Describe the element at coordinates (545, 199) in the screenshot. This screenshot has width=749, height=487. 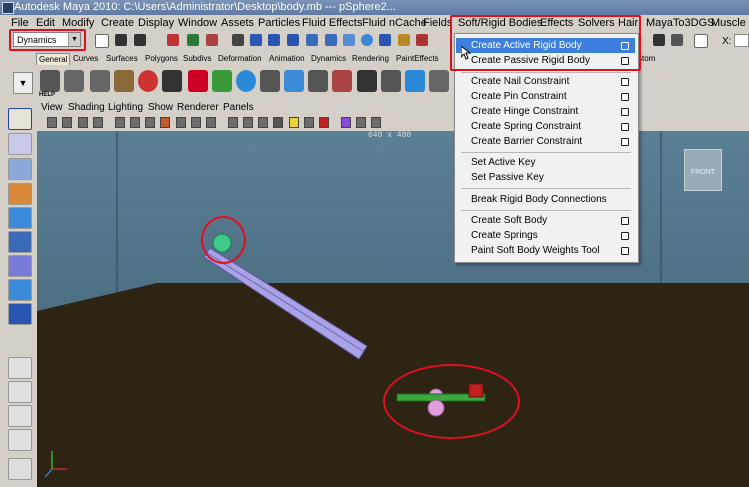
I see `menu-item-break-rigid-body-connections: Break Rigid Body Connections` at that location.